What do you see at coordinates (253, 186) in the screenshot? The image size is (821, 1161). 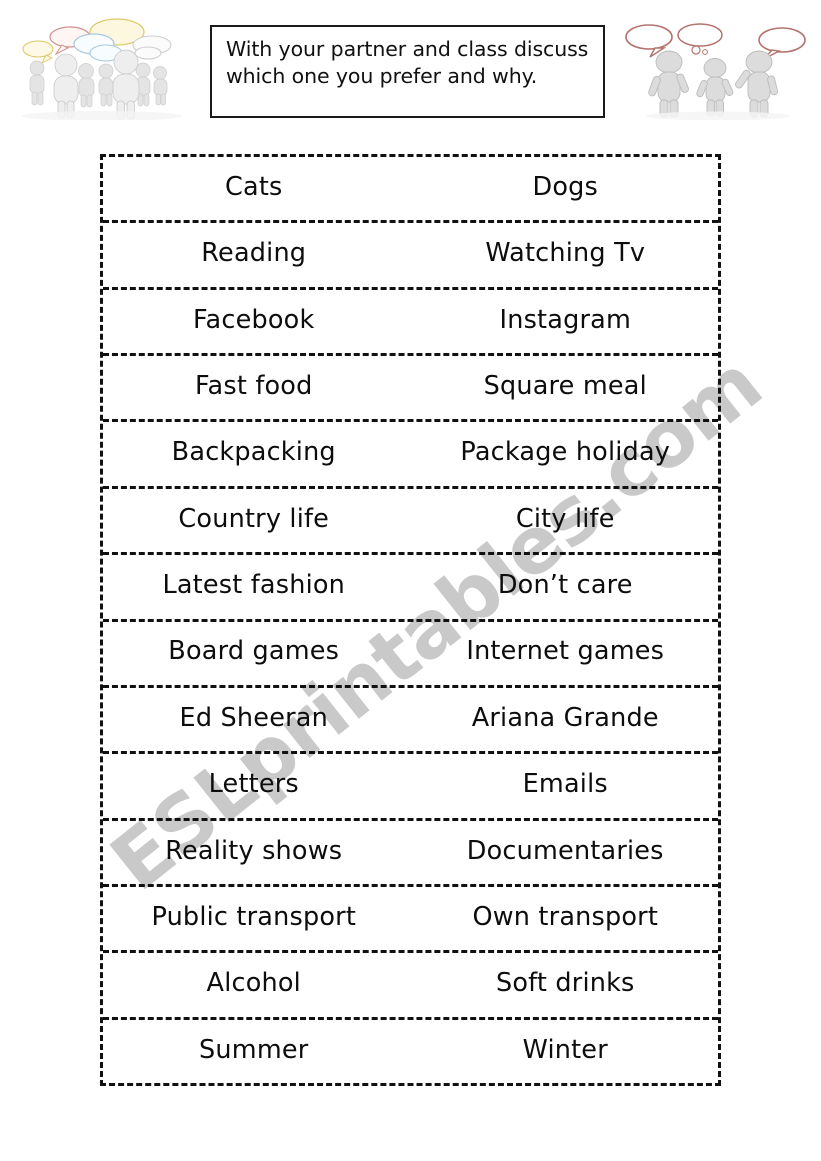 I see `option-a-cell: Cats` at bounding box center [253, 186].